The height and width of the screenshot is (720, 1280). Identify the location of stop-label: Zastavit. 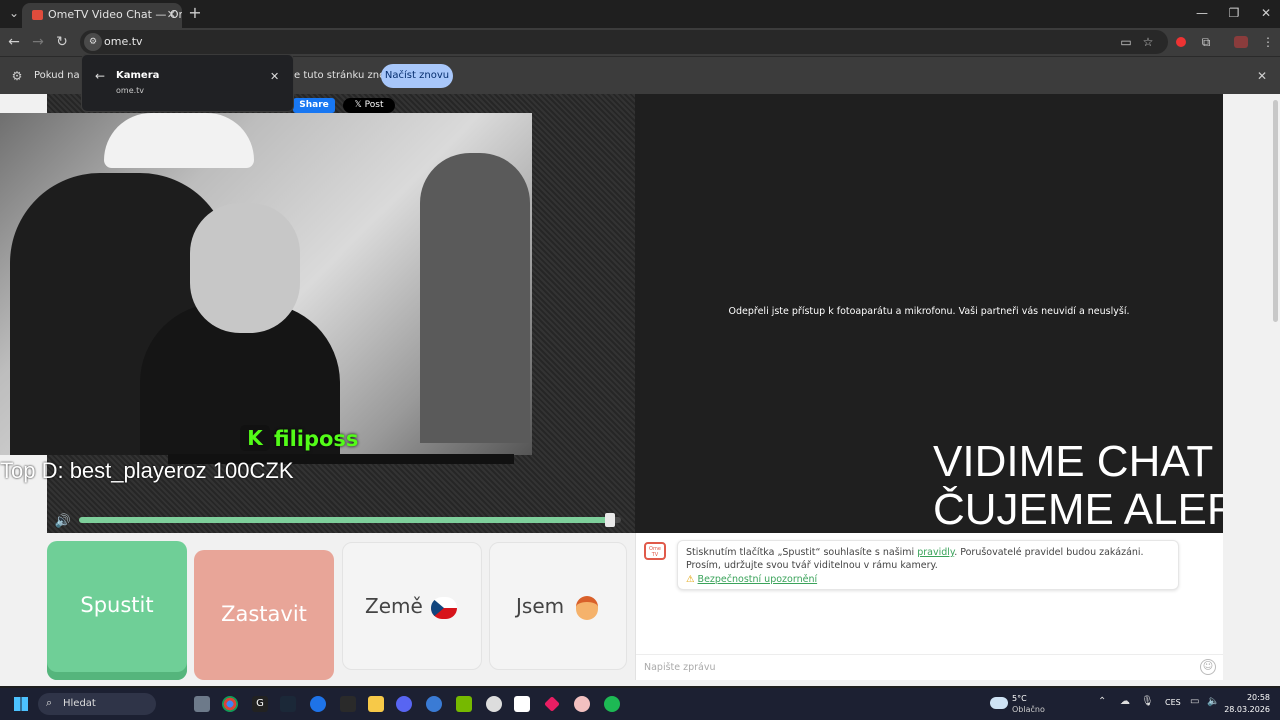
(264, 614).